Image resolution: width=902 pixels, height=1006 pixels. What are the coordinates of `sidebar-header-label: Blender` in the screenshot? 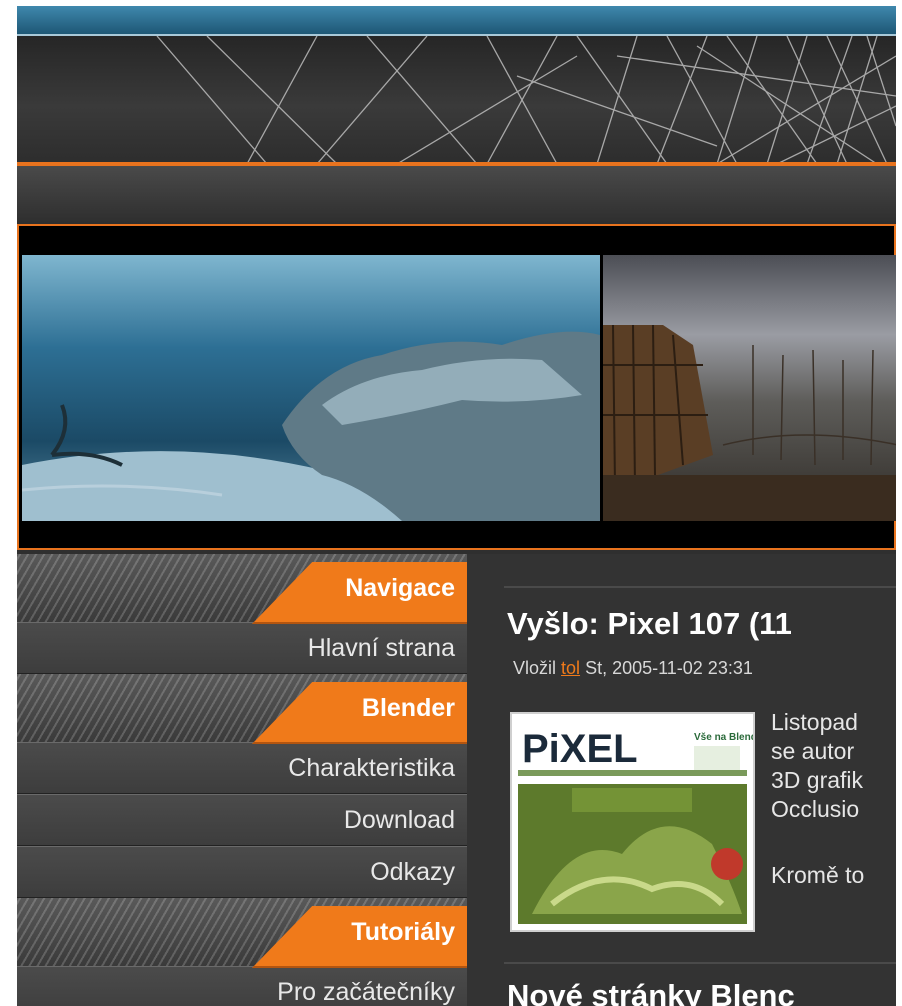 It's located at (408, 708).